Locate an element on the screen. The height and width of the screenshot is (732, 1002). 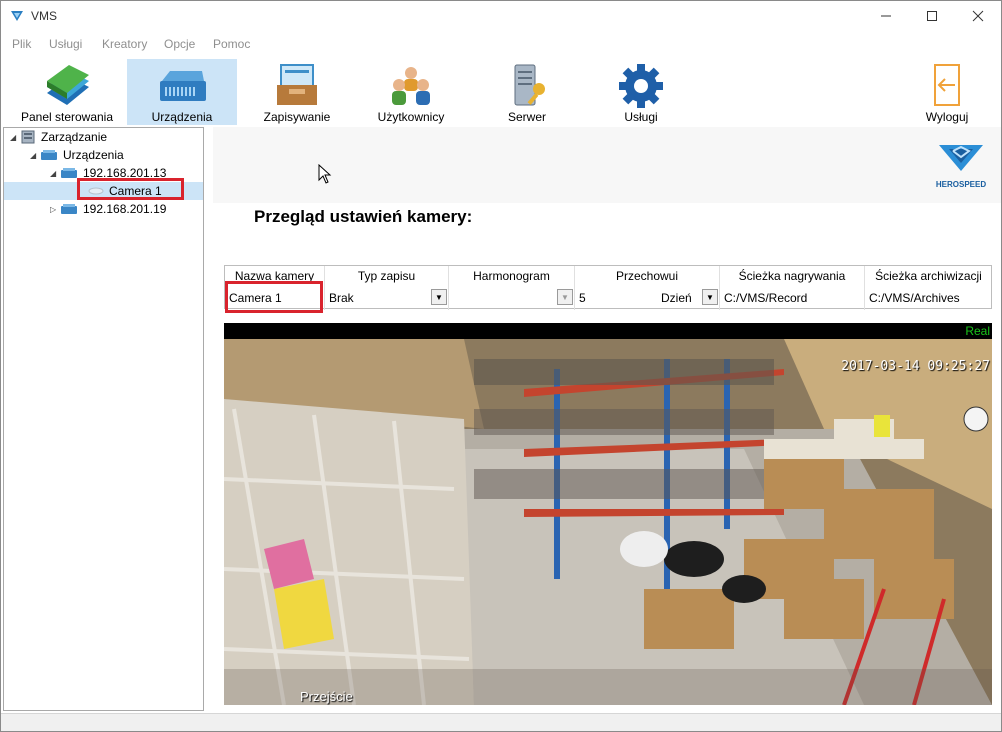
control-panel-button: Panel sterowania is located at coordinates (67, 92).